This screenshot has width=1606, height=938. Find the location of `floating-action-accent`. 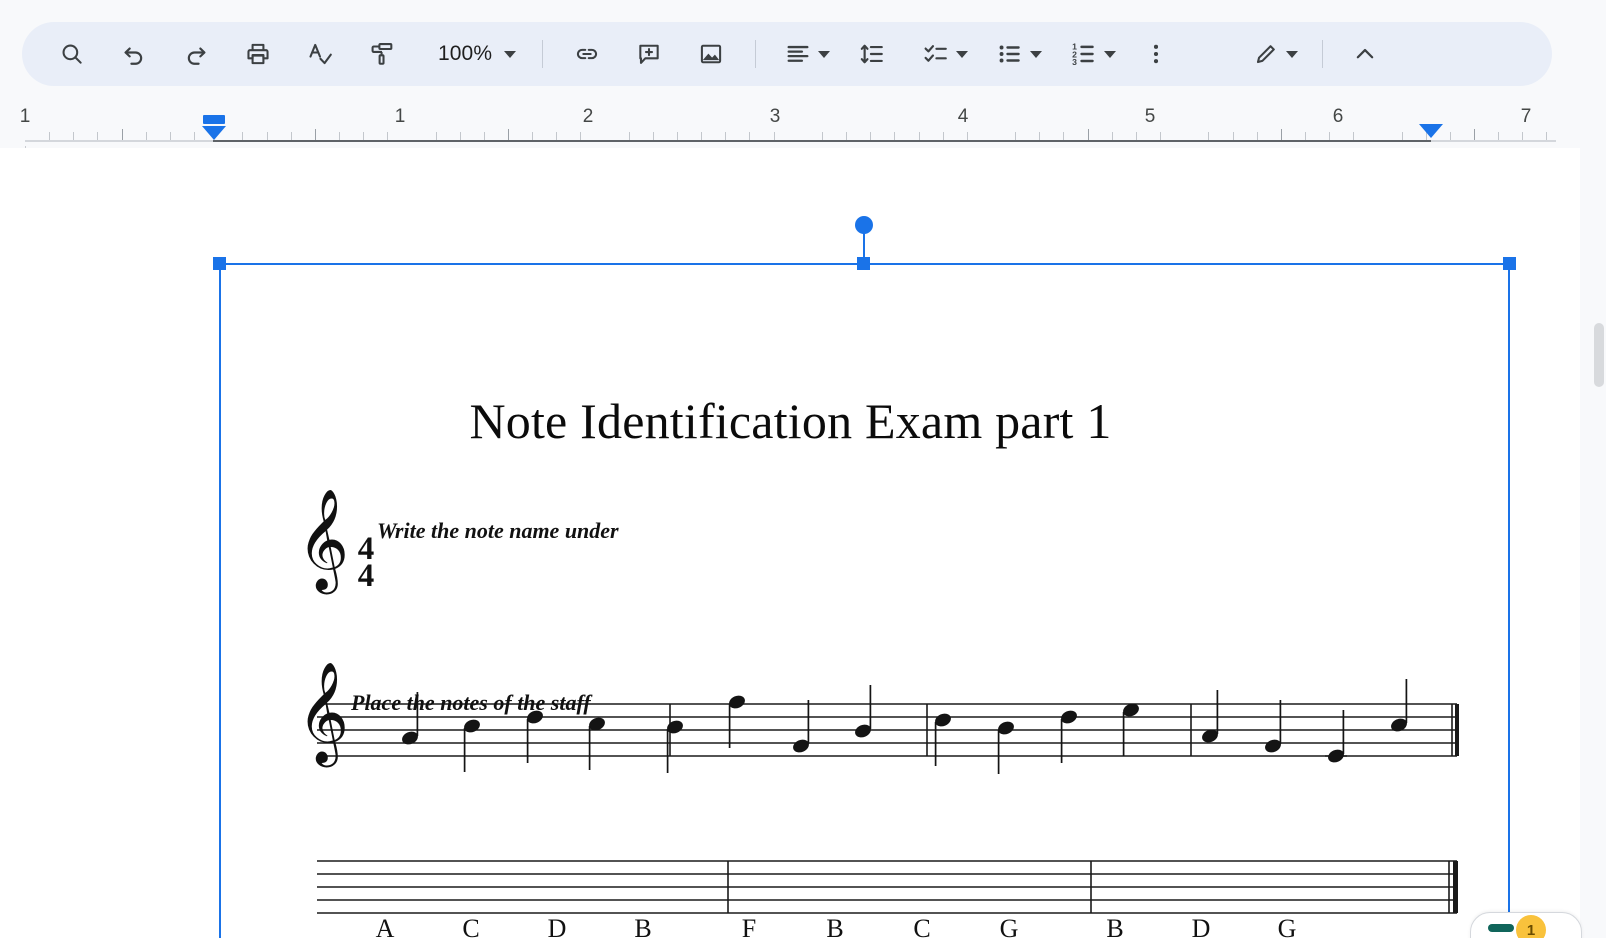

floating-action-accent is located at coordinates (1501, 928).